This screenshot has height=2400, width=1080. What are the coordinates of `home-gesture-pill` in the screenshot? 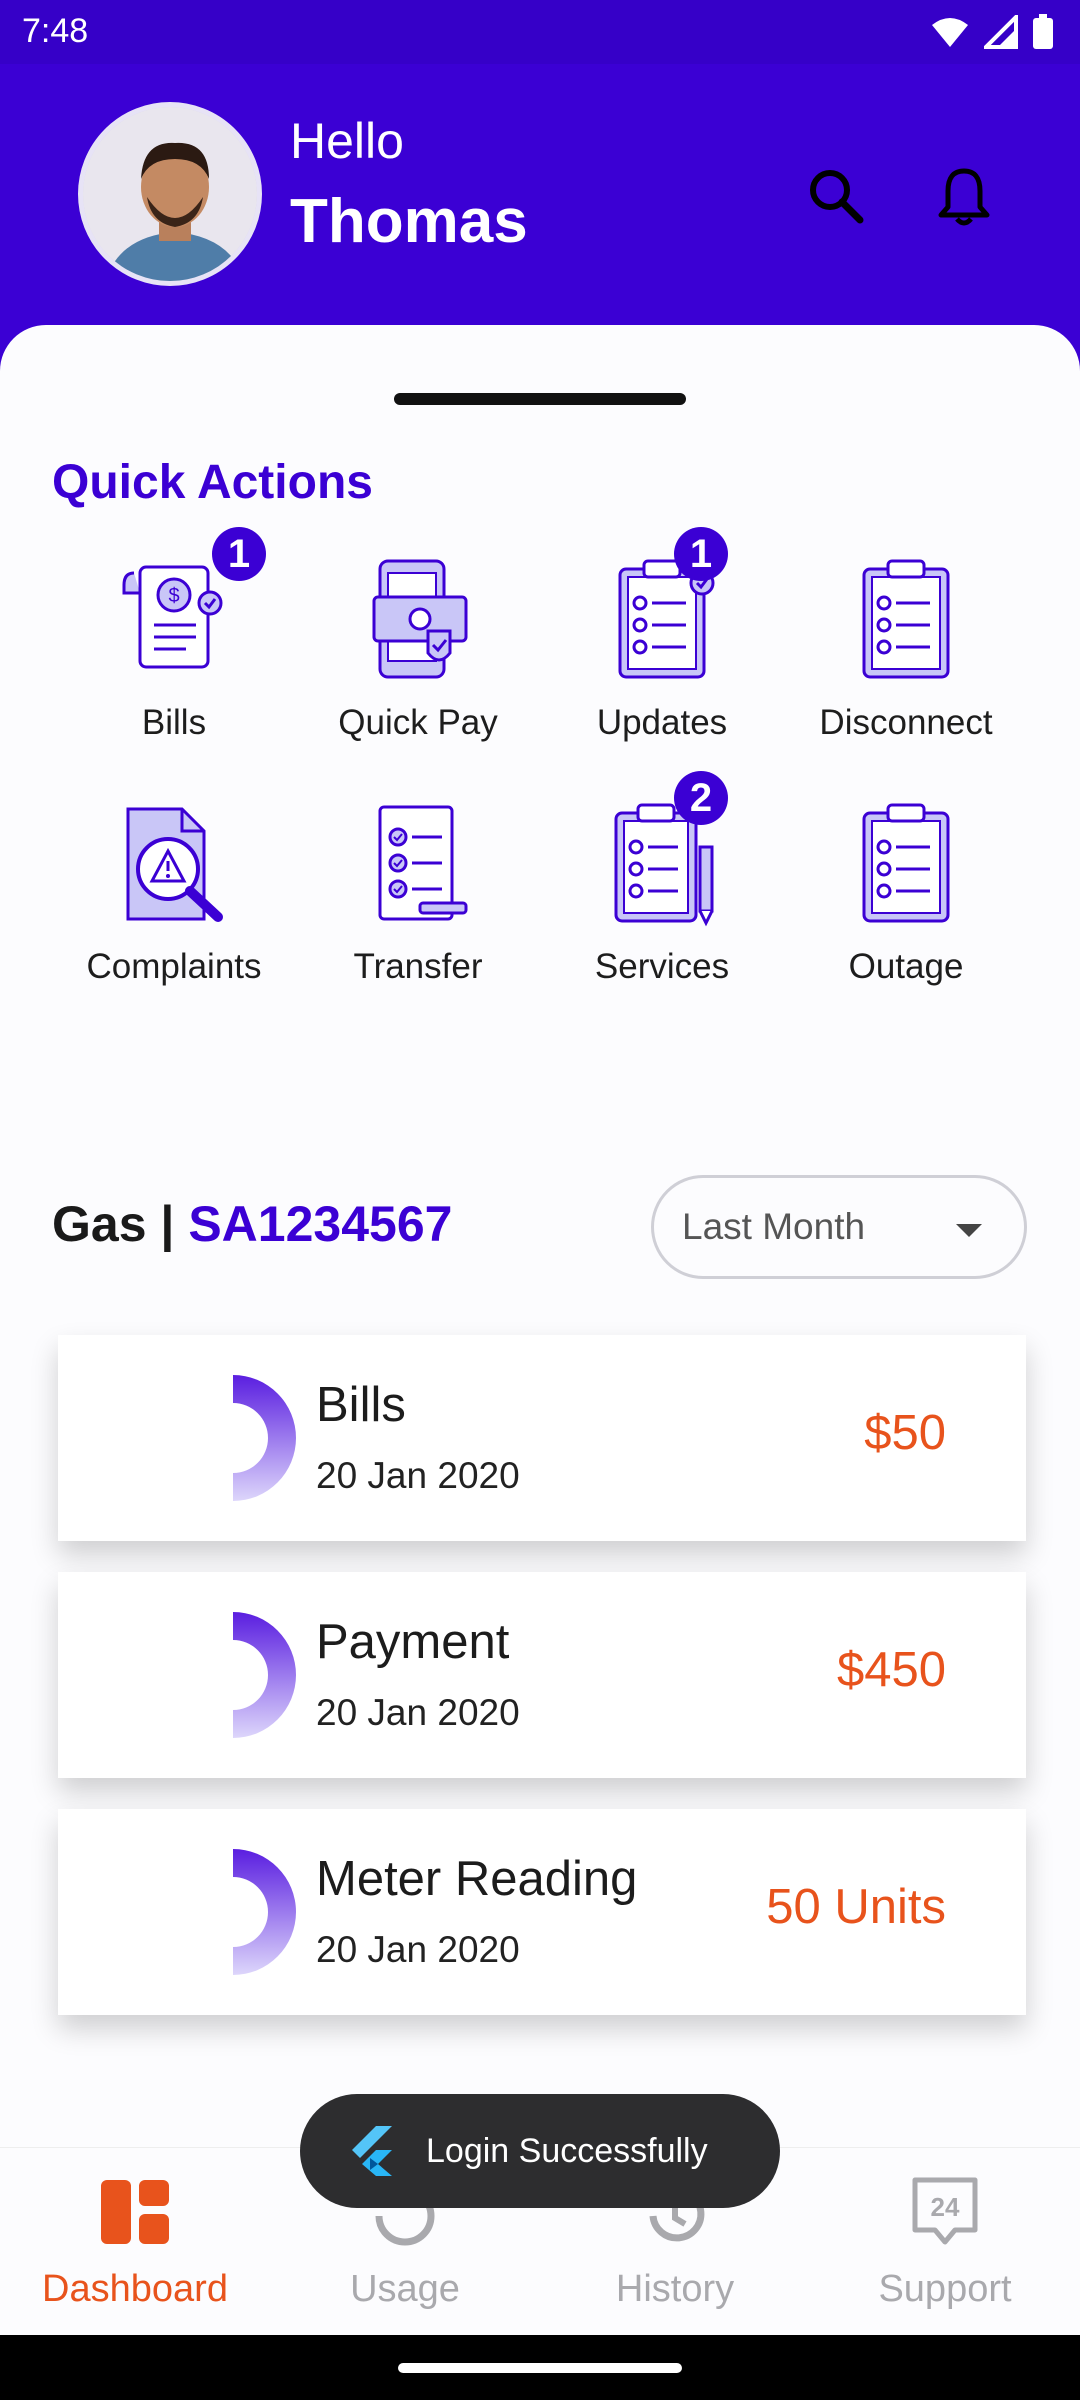 It's located at (540, 2368).